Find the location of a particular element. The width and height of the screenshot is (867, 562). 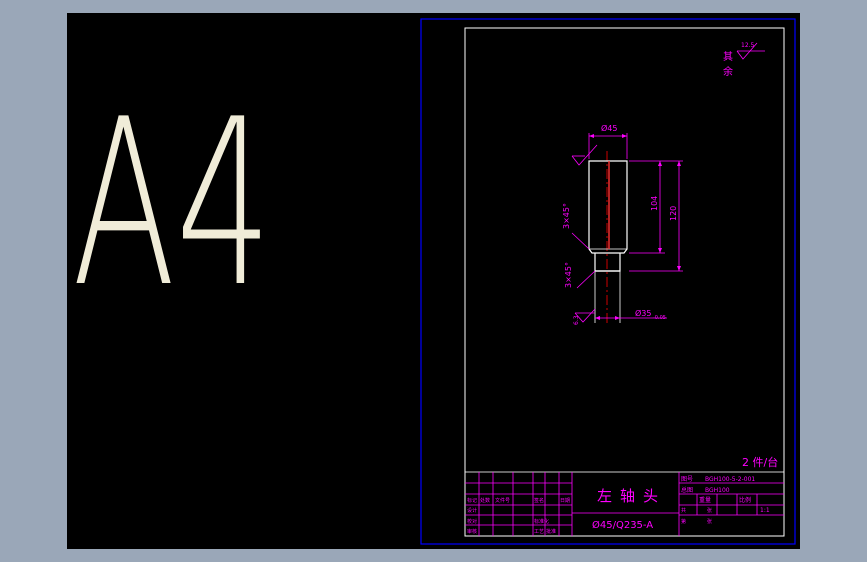

row-label-2: 设计 is located at coordinates (472, 510).